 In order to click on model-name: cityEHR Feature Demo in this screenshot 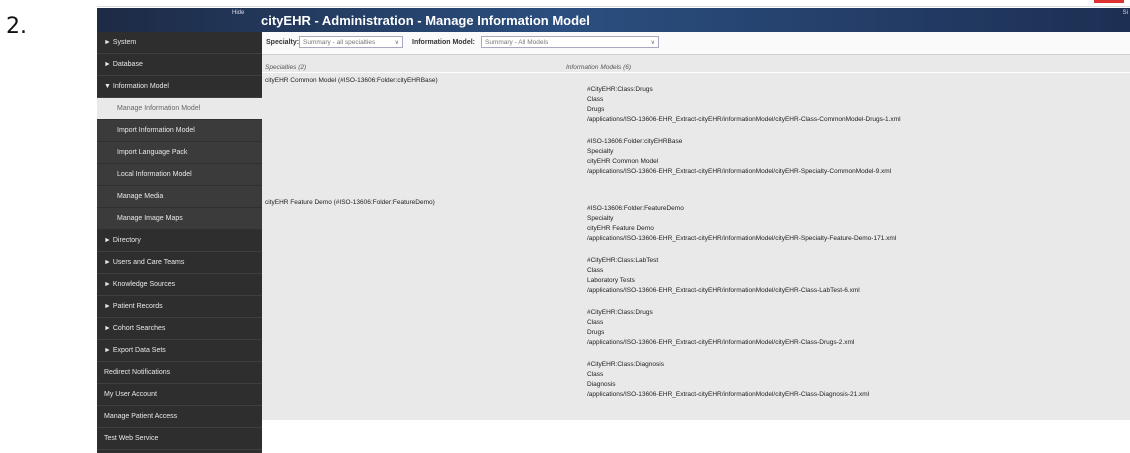, I will do `click(620, 228)`.